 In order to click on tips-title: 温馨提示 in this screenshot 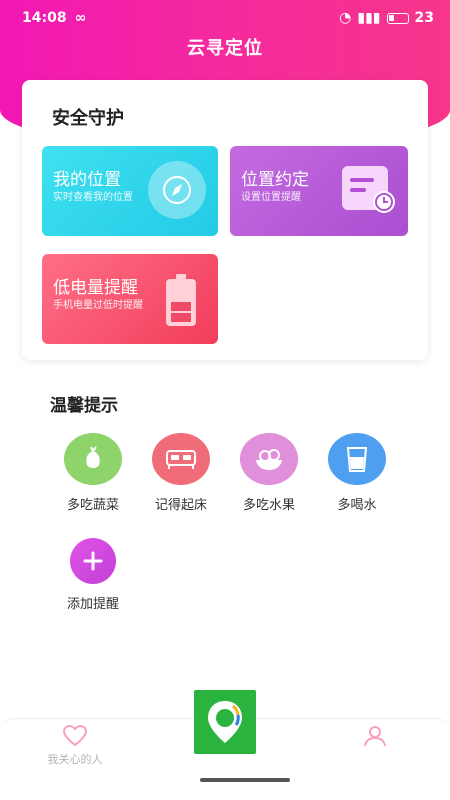, I will do `click(84, 406)`.